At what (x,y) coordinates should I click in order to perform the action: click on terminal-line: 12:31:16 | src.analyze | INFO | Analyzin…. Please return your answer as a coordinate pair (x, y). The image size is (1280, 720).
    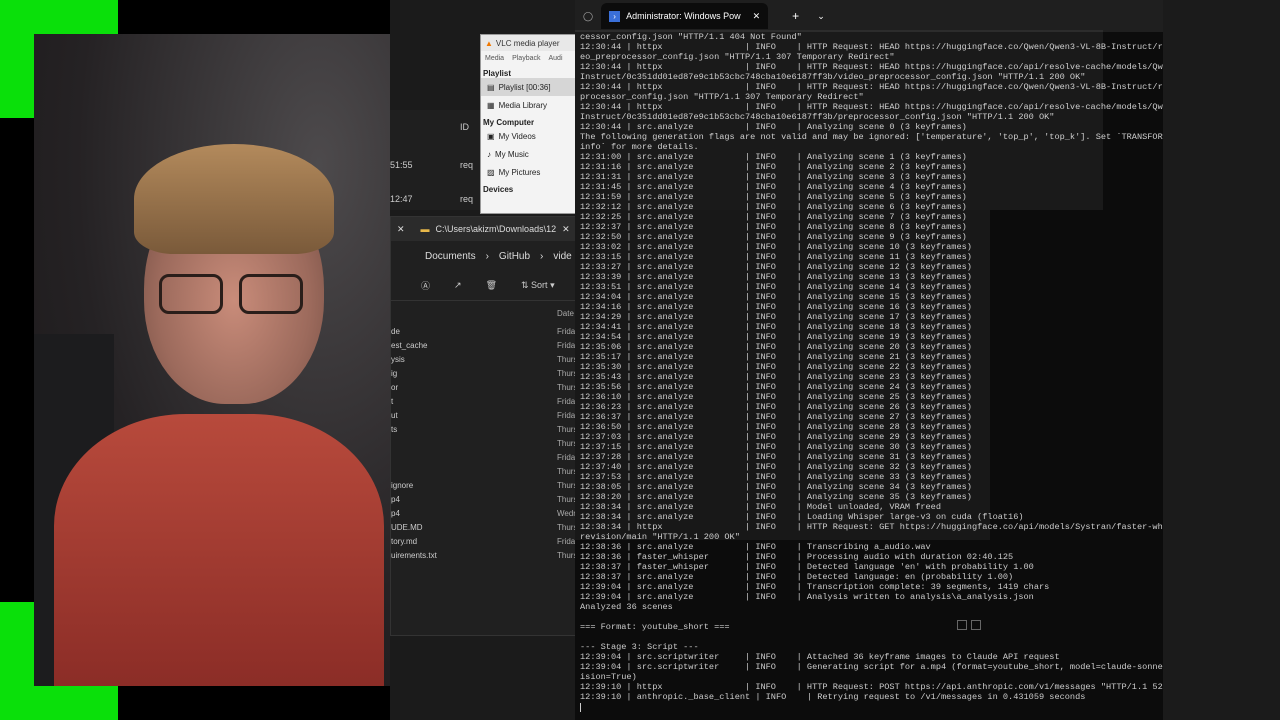
    Looking at the image, I should click on (773, 167).